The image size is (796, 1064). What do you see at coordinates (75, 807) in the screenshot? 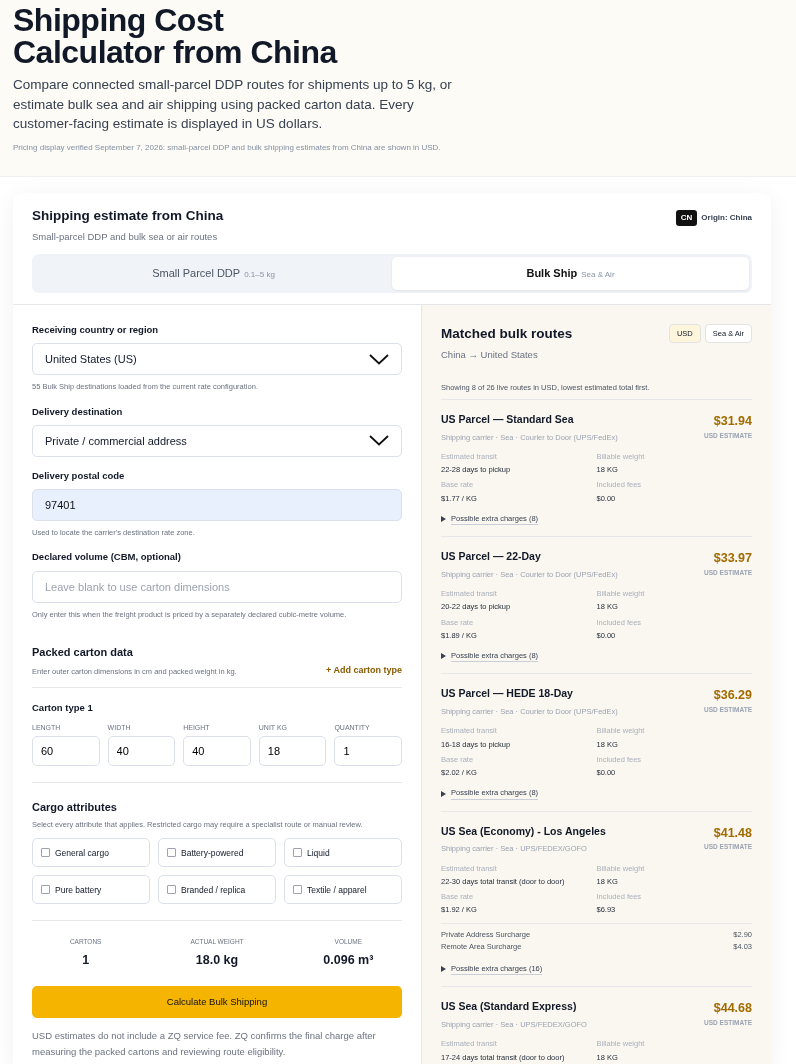
I see `section-title: Cargo attributes` at bounding box center [75, 807].